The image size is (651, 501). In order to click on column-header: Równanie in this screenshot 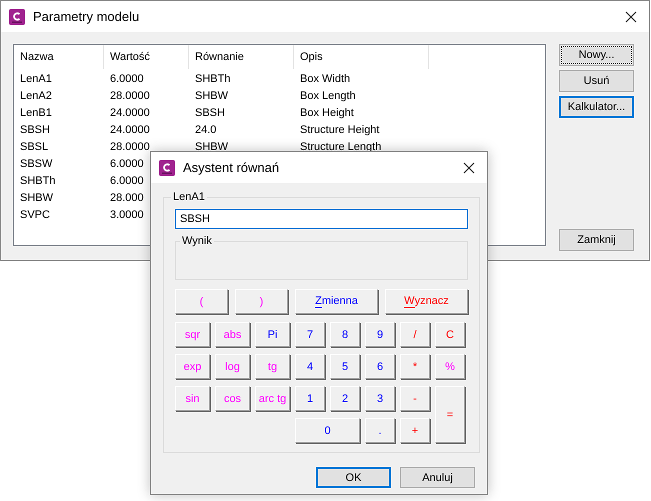, I will do `click(241, 57)`.